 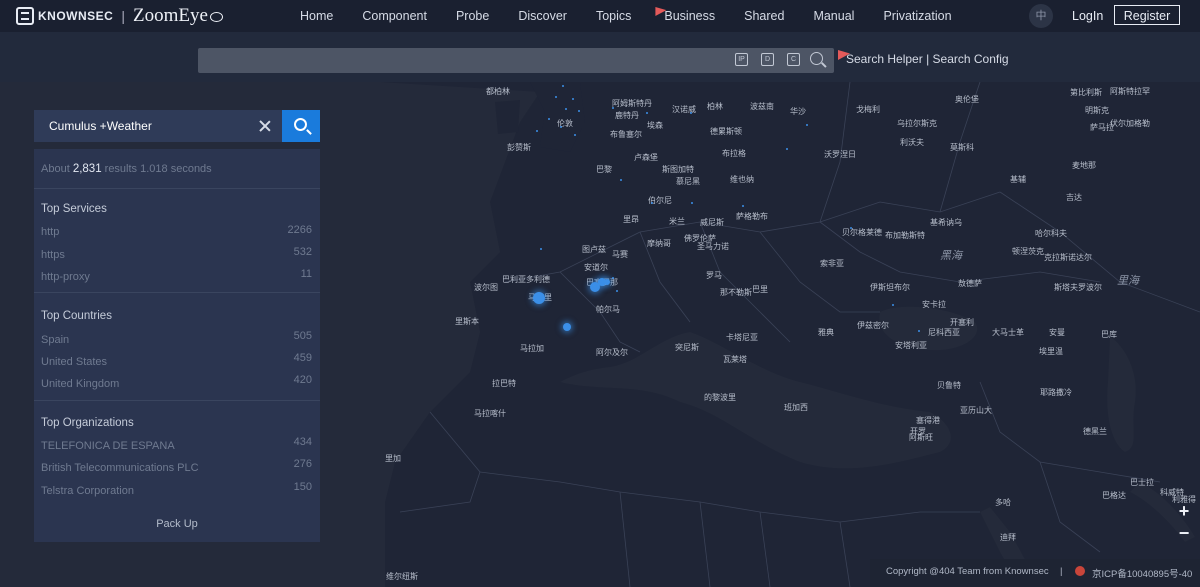 What do you see at coordinates (316, 16) in the screenshot?
I see `nav-home: Home` at bounding box center [316, 16].